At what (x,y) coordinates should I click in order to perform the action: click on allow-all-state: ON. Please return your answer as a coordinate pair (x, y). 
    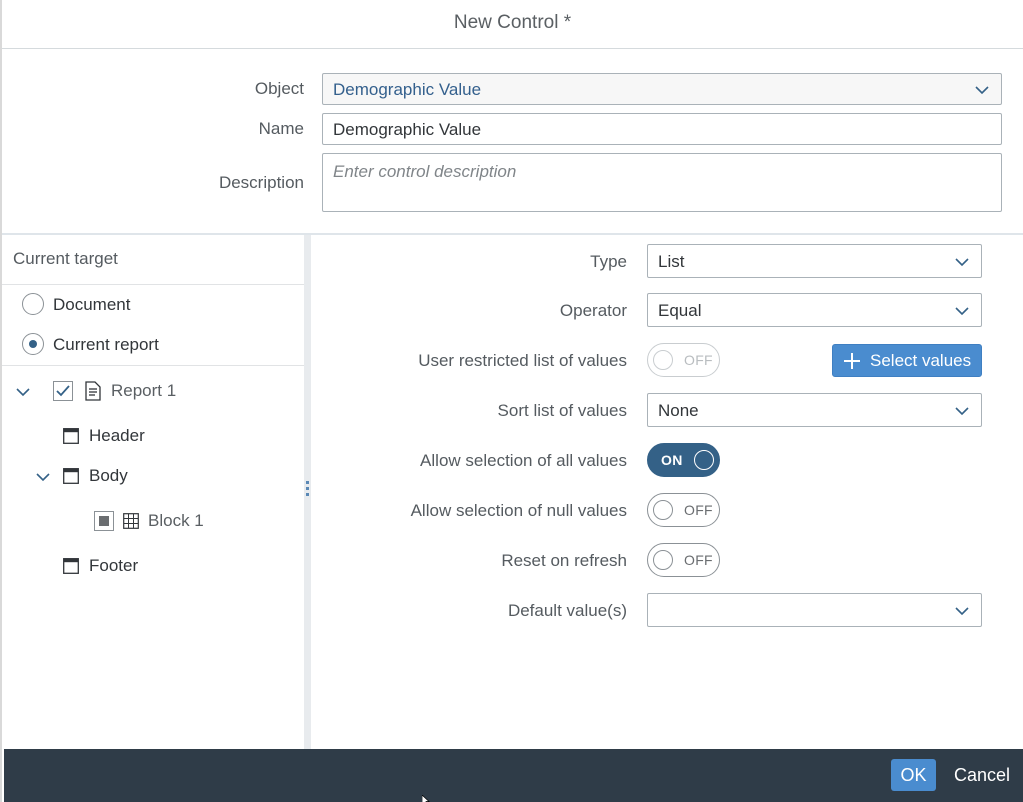
    Looking at the image, I should click on (672, 460).